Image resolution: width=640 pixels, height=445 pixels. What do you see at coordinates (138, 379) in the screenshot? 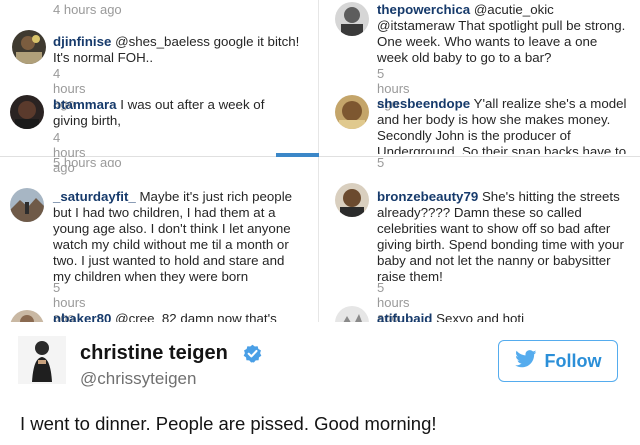
I see `handle: @chrissyteigen` at bounding box center [138, 379].